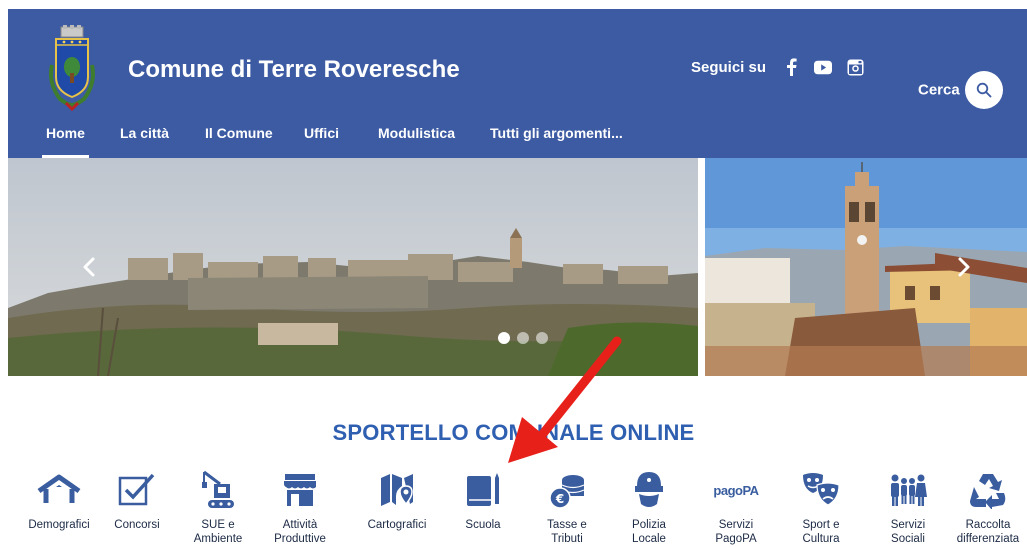 The width and height of the screenshot is (1027, 548). What do you see at coordinates (218, 532) in the screenshot?
I see `service-label: SUE e Ambiente` at bounding box center [218, 532].